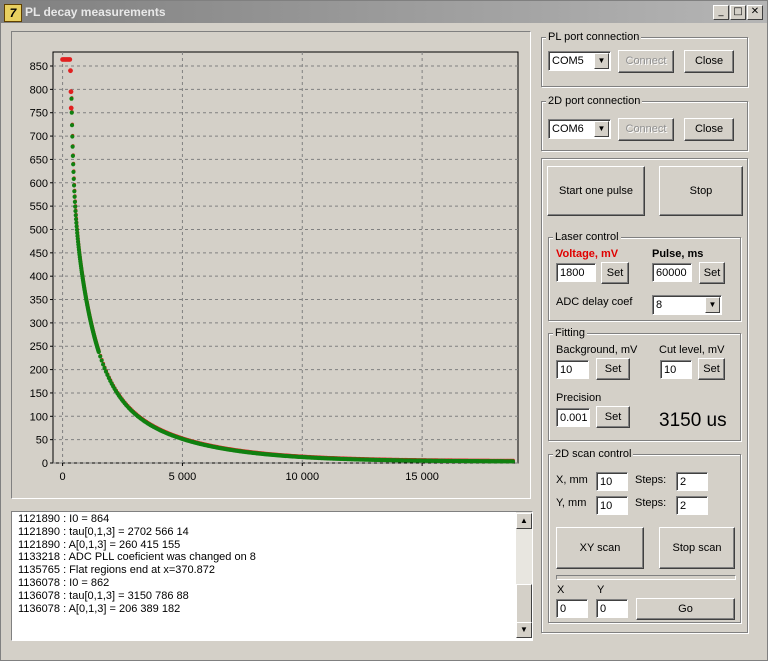 This screenshot has height=661, width=768. Describe the element at coordinates (596, 191) in the screenshot. I see `start-pulse-button: Start one pulse` at that location.